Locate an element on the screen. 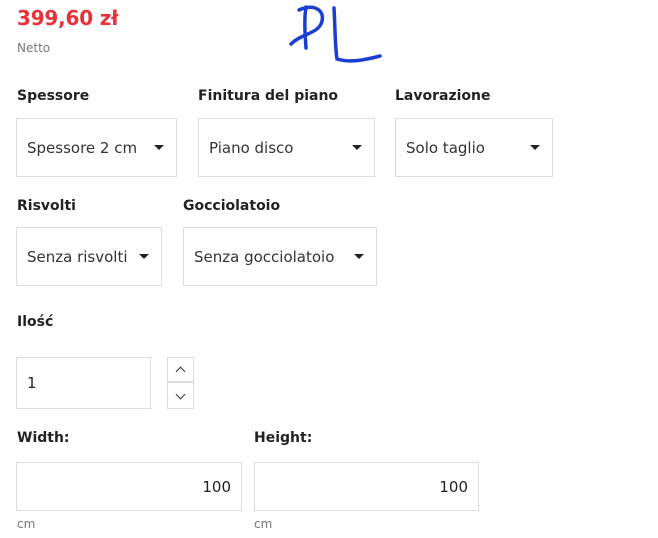  quantity-input is located at coordinates (83, 383).